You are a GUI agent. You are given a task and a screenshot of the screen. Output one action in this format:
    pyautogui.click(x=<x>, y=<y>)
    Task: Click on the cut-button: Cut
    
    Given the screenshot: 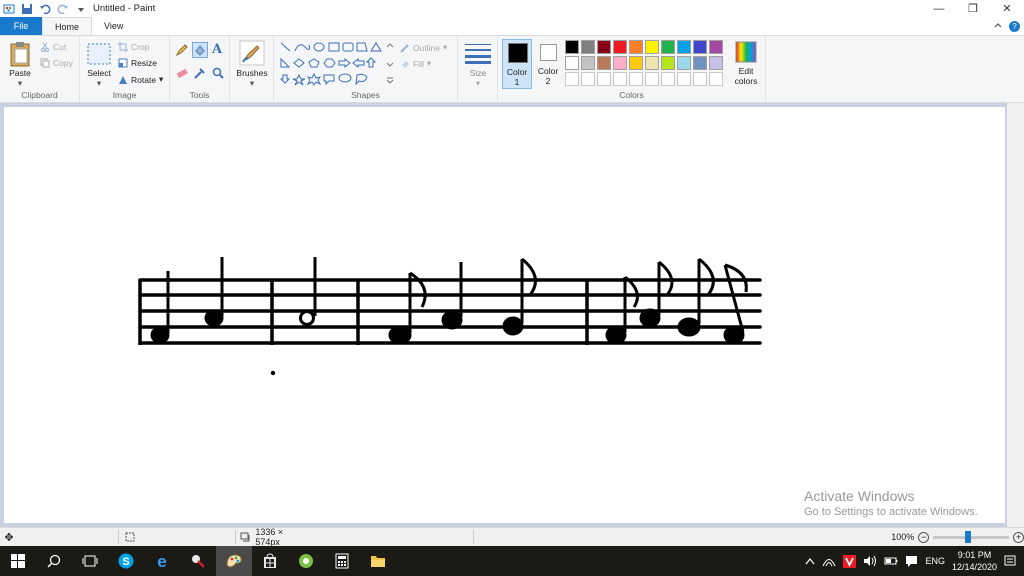 What is the action you would take?
    pyautogui.click(x=53, y=47)
    